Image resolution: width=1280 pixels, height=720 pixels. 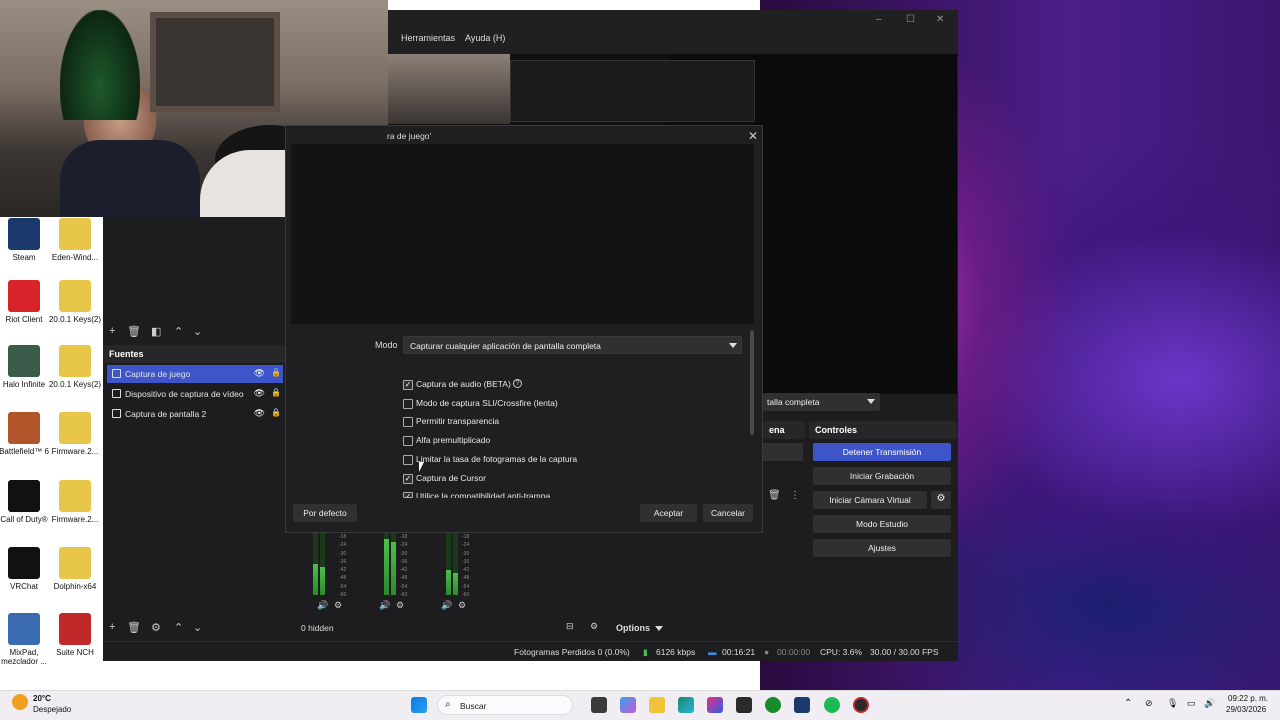 I want to click on gear-source-icon: ⚙, so click(x=156, y=627).